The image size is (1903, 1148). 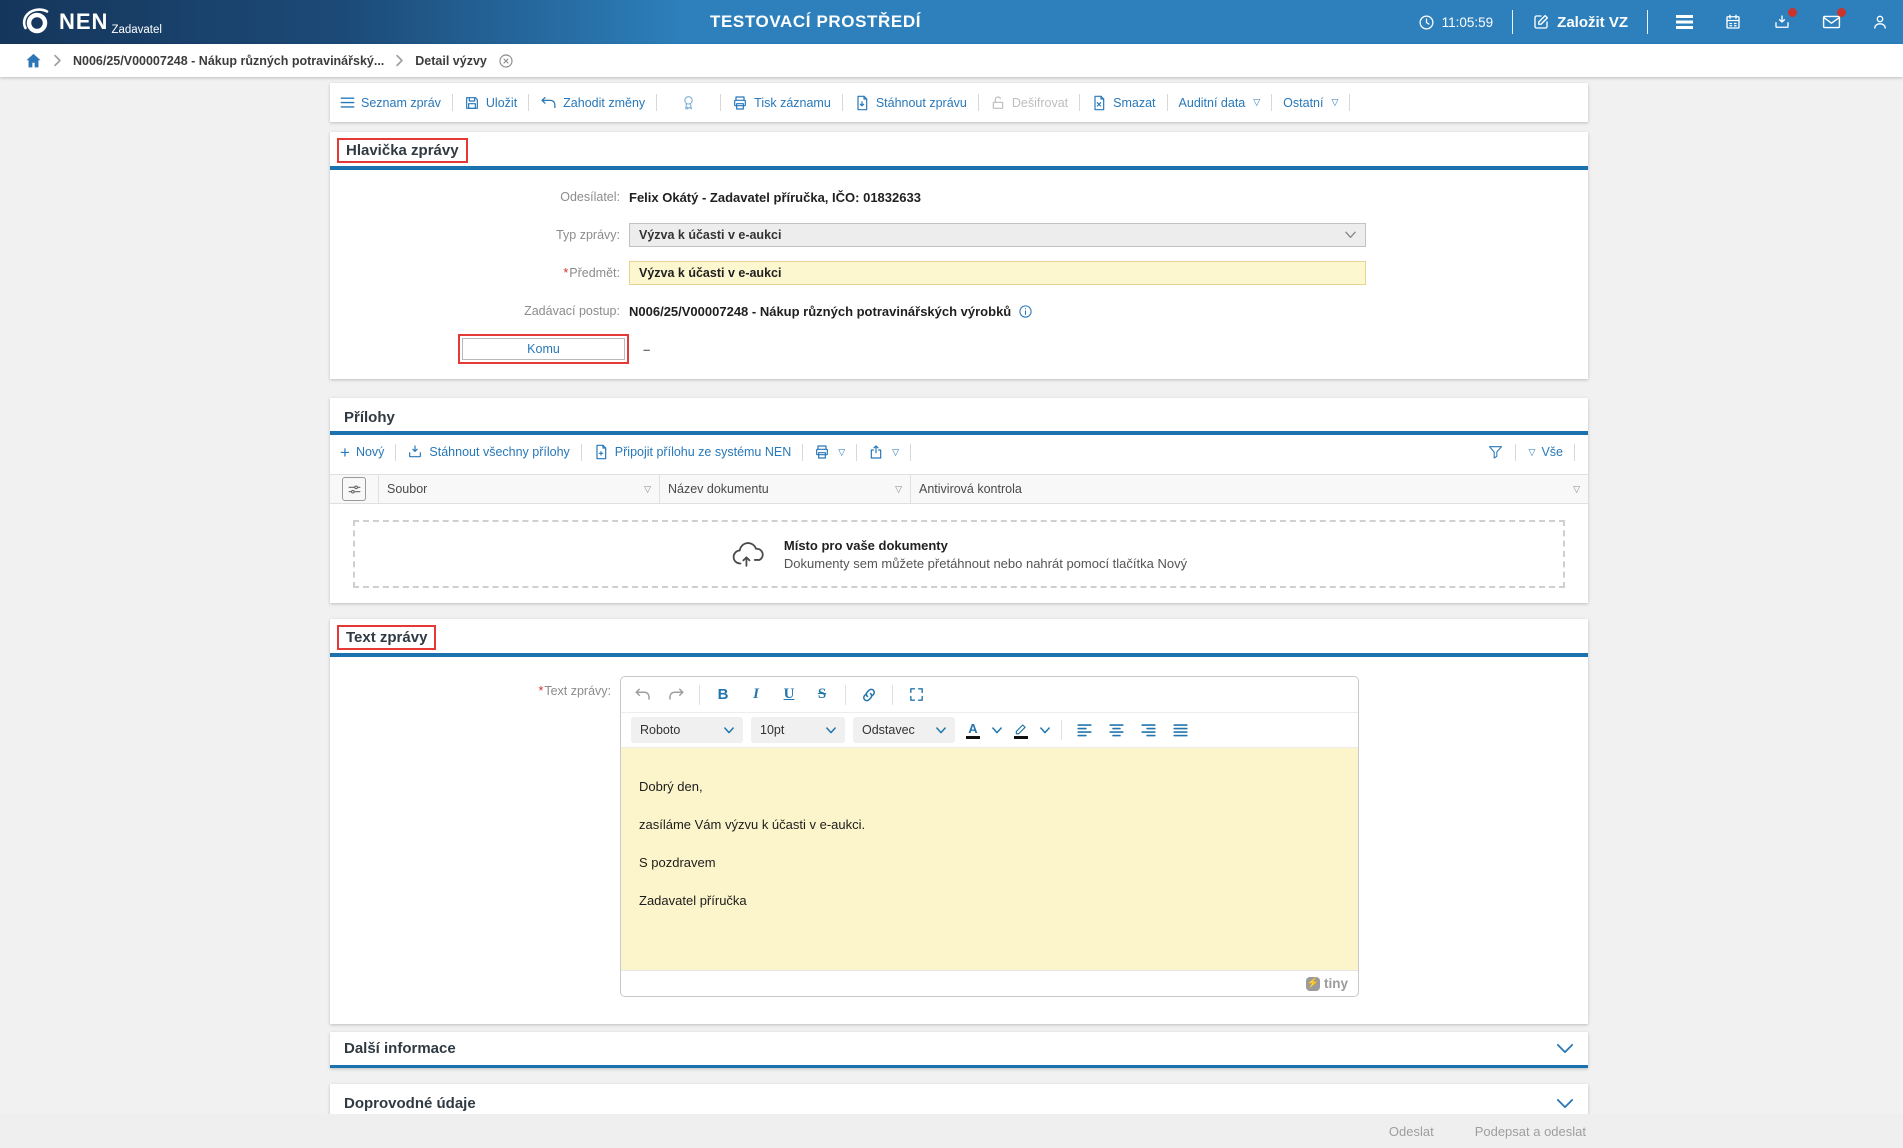 What do you see at coordinates (643, 695) in the screenshot?
I see `undo-button` at bounding box center [643, 695].